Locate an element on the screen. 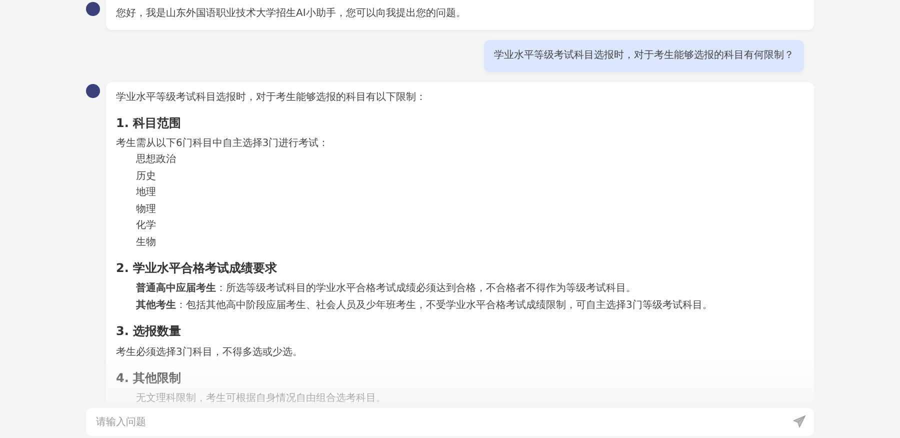 The width and height of the screenshot is (900, 438). send-button is located at coordinates (799, 421).